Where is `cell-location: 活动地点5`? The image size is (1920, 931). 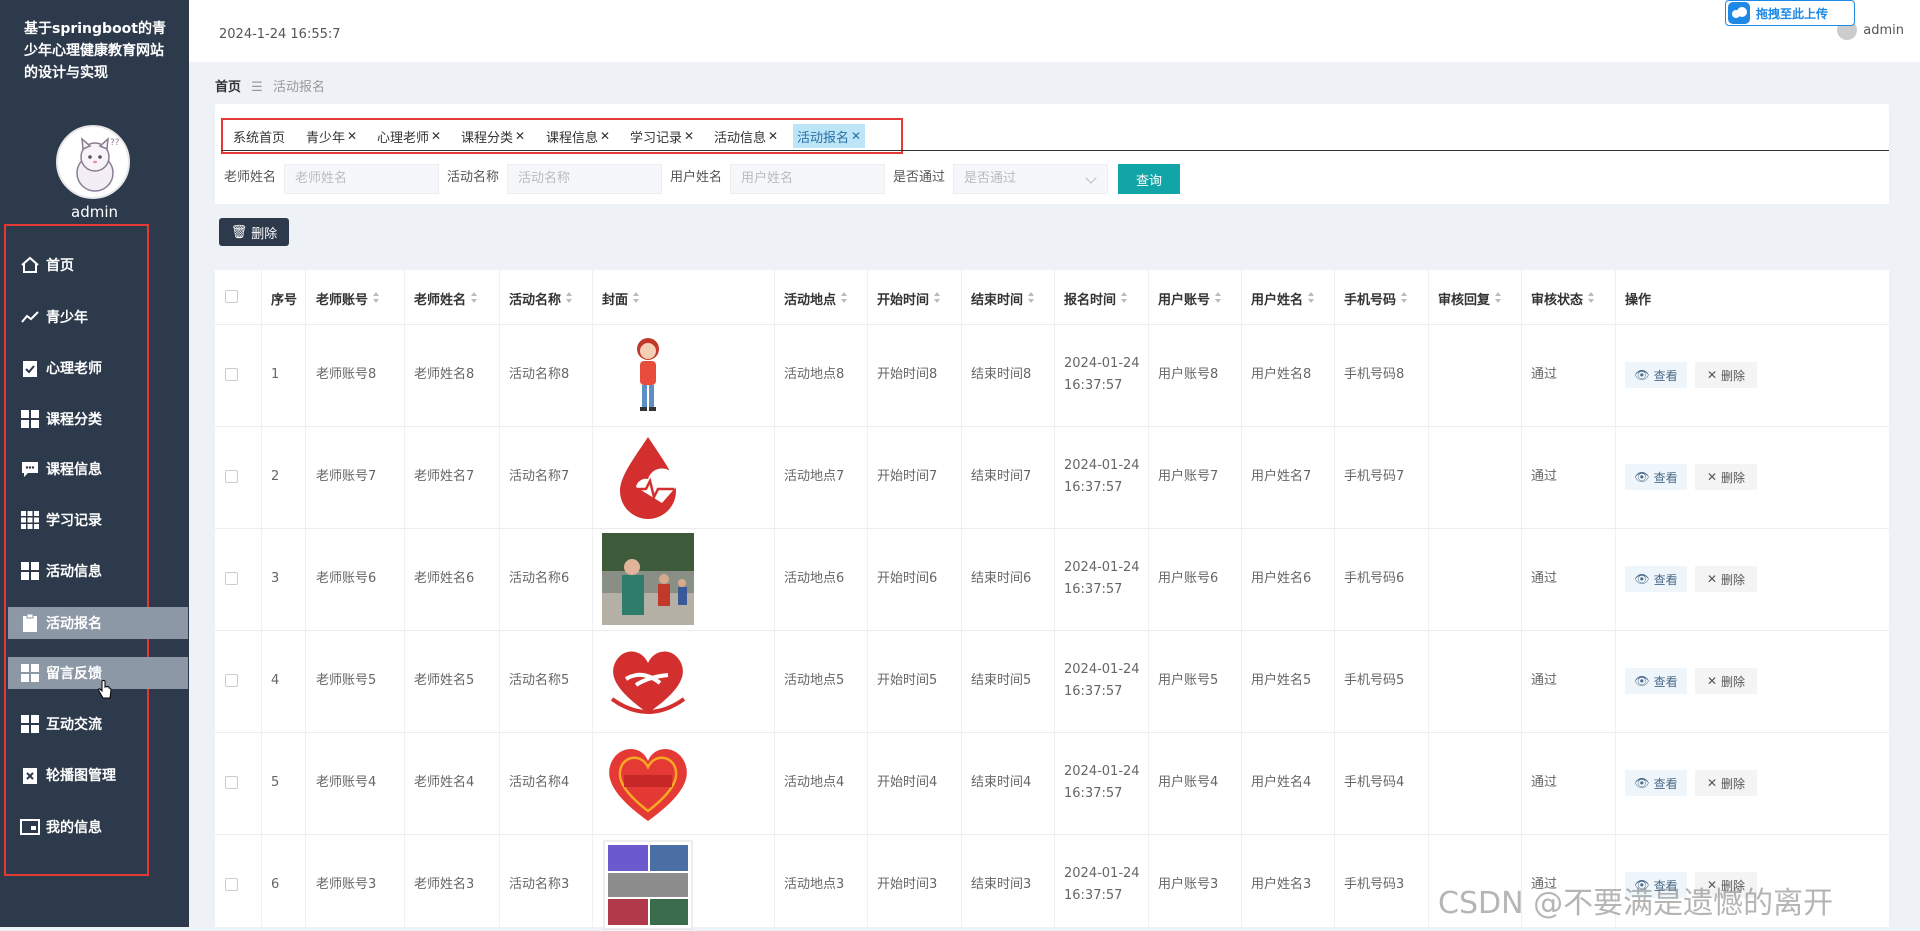
cell-location: 活动地点5 is located at coordinates (814, 680).